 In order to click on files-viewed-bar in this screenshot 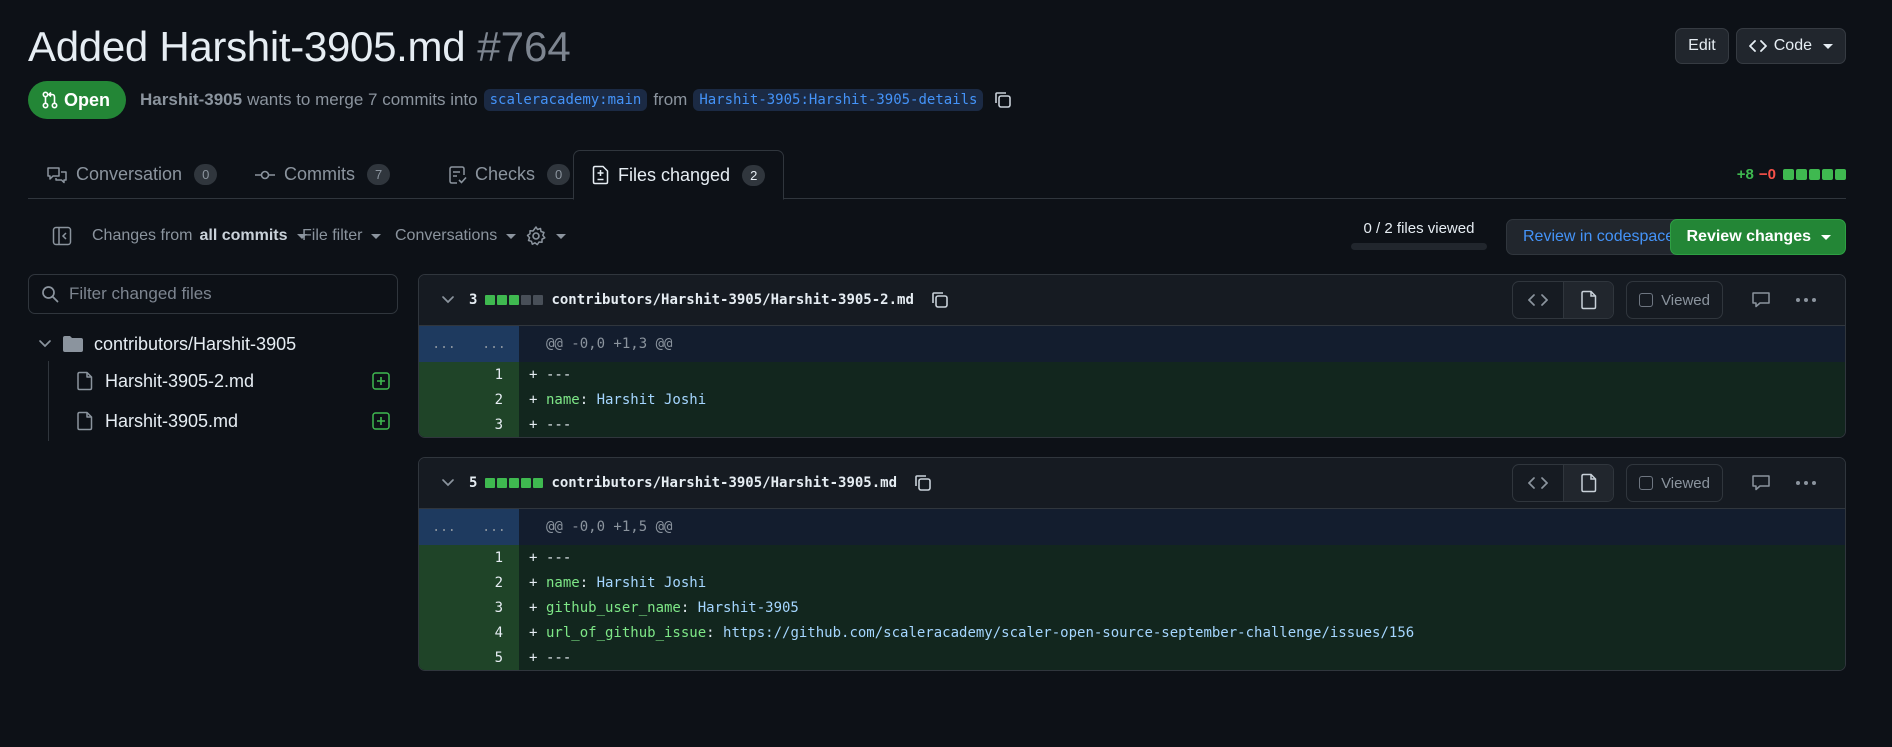, I will do `click(1419, 246)`.